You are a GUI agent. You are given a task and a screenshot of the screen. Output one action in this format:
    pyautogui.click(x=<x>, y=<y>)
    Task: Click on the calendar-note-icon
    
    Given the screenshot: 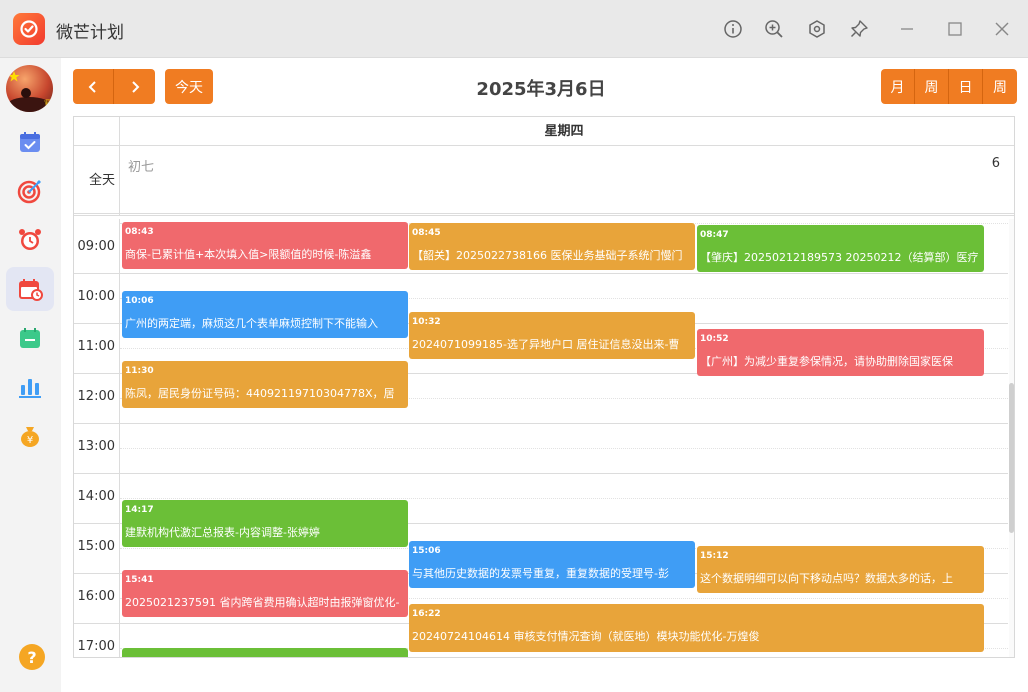 What is the action you would take?
    pyautogui.click(x=30, y=338)
    